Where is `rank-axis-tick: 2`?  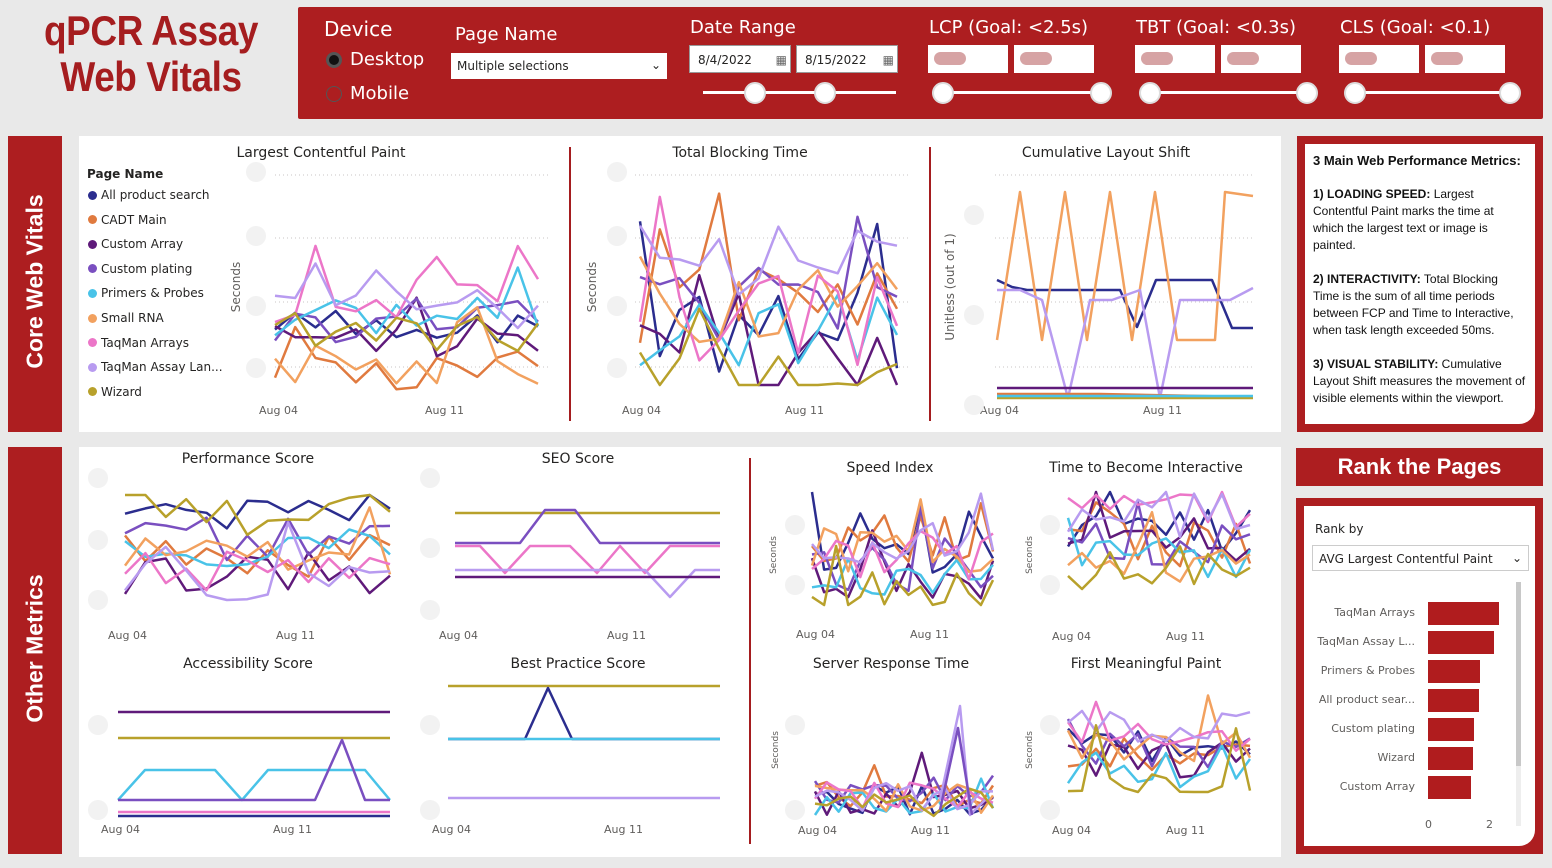
rank-axis-tick: 2 is located at coordinates (1489, 824).